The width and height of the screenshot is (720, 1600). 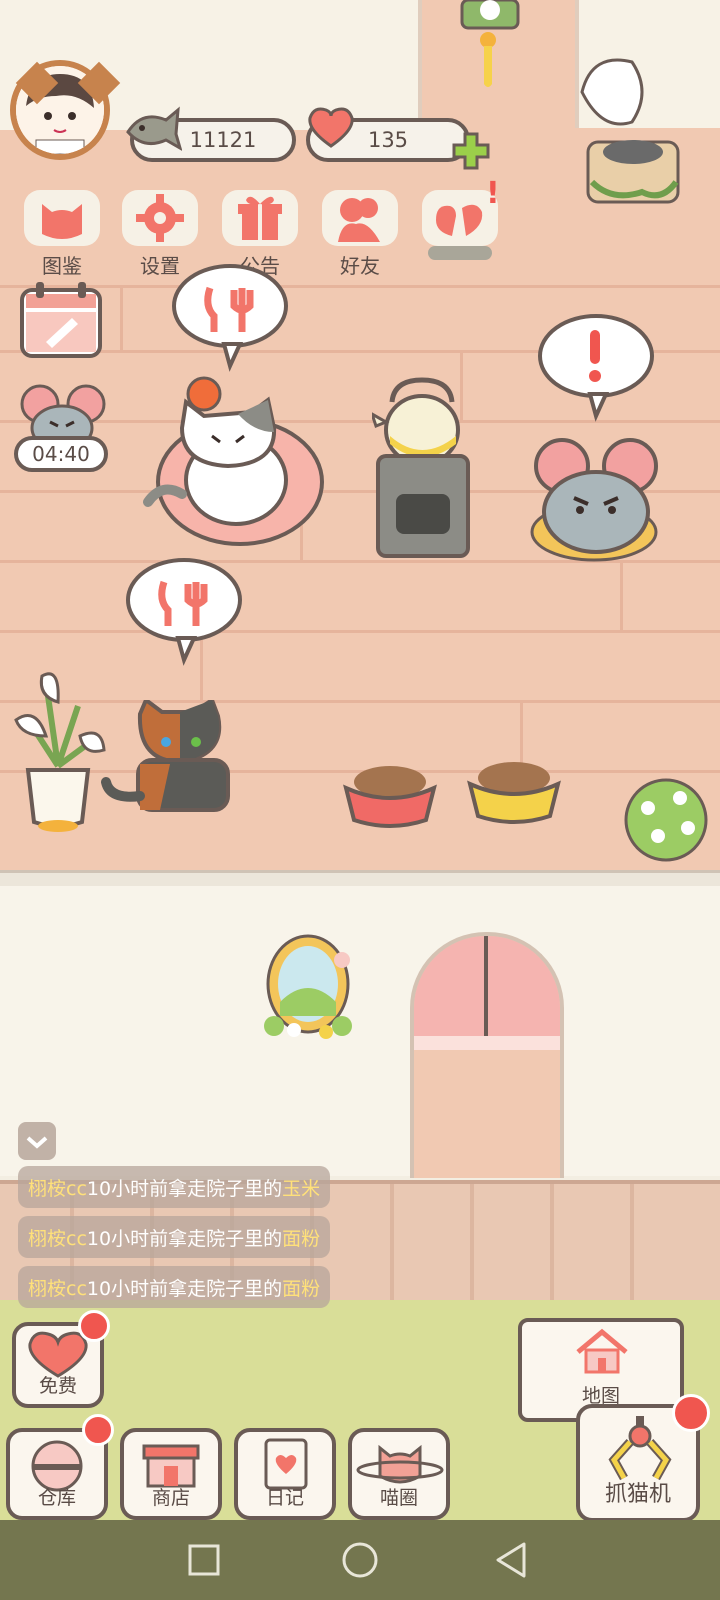 I want to click on gramophone-icon, so click(x=632, y=133).